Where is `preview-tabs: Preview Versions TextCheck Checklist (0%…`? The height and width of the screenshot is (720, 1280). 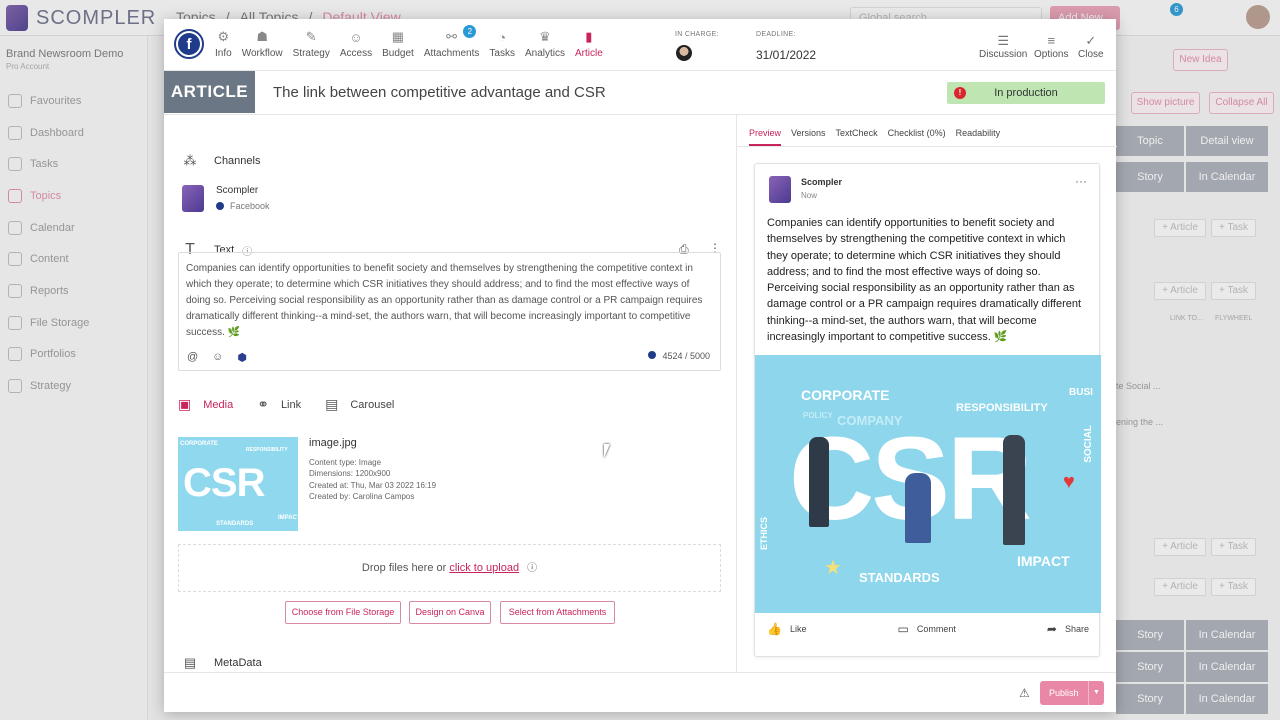 preview-tabs: Preview Versions TextCheck Checklist (0%… is located at coordinates (874, 137).